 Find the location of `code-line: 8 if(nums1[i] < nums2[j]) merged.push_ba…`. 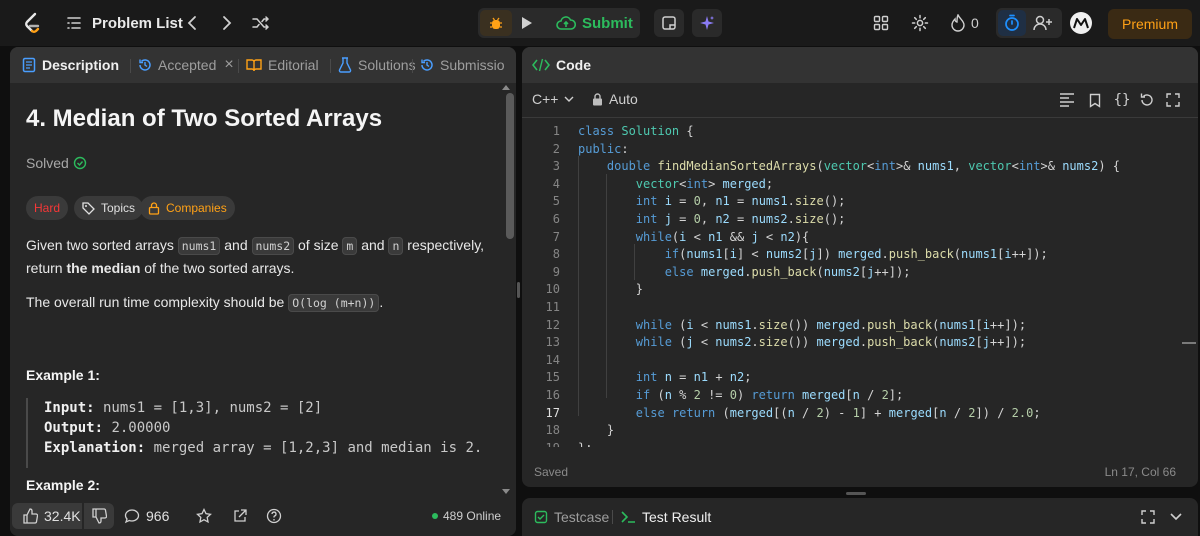

code-line: 8 if(nums1[i] < nums2[j]) merged.push_ba… is located at coordinates (860, 255).